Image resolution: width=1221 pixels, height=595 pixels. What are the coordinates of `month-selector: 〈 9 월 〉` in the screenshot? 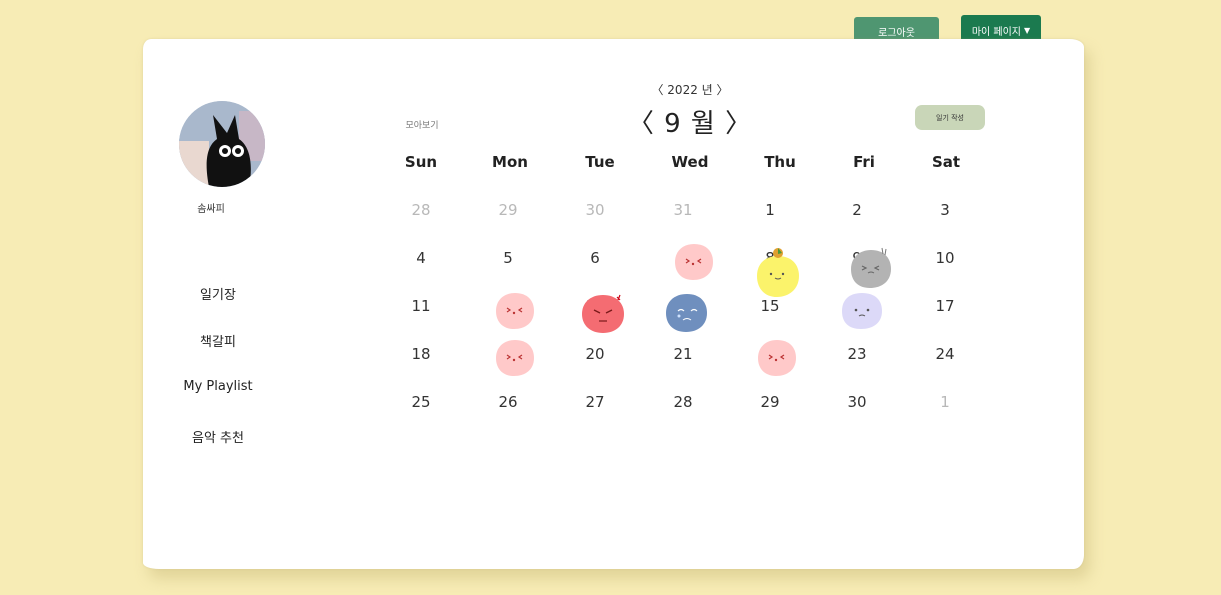 It's located at (690, 121).